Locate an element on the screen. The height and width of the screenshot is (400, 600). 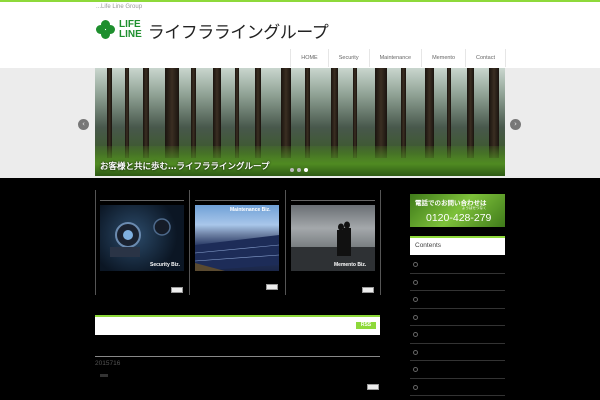
rss-button: RSS is located at coordinates (366, 325).